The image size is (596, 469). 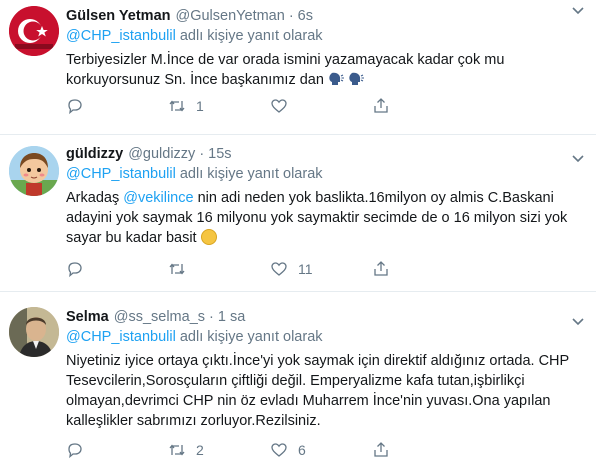 What do you see at coordinates (94, 154) in the screenshot?
I see `display-name: güldizzy` at bounding box center [94, 154].